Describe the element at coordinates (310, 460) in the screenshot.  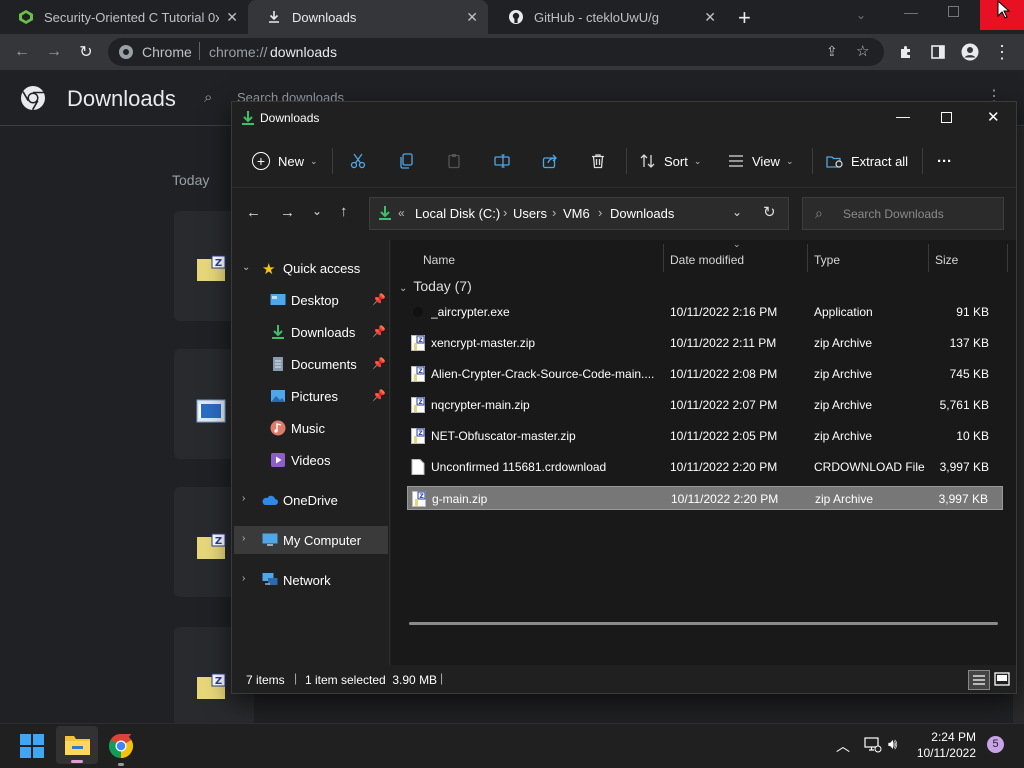
I see `sidebar-item-videos: Videos` at that location.